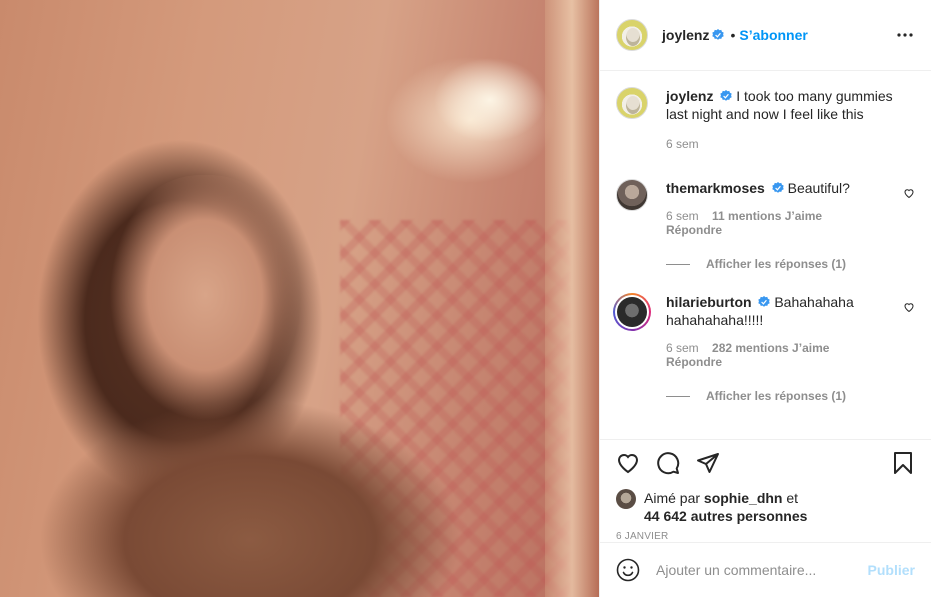 Image resolution: width=931 pixels, height=597 pixels. Describe the element at coordinates (682, 144) in the screenshot. I see `caption-age: 6 sem` at that location.